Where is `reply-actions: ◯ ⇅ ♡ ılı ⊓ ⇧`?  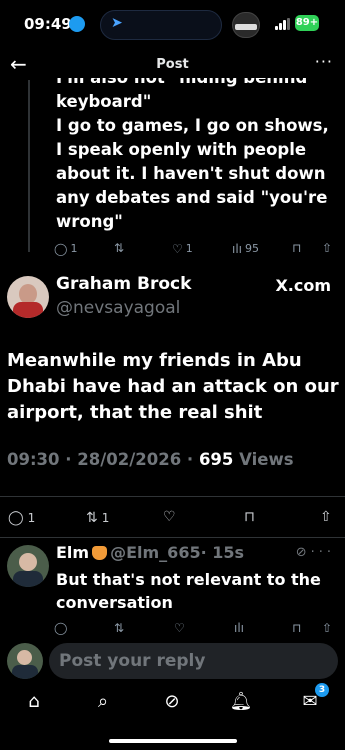 reply-actions: ◯ ⇅ ♡ ılı ⊓ ⇧ is located at coordinates (196, 631).